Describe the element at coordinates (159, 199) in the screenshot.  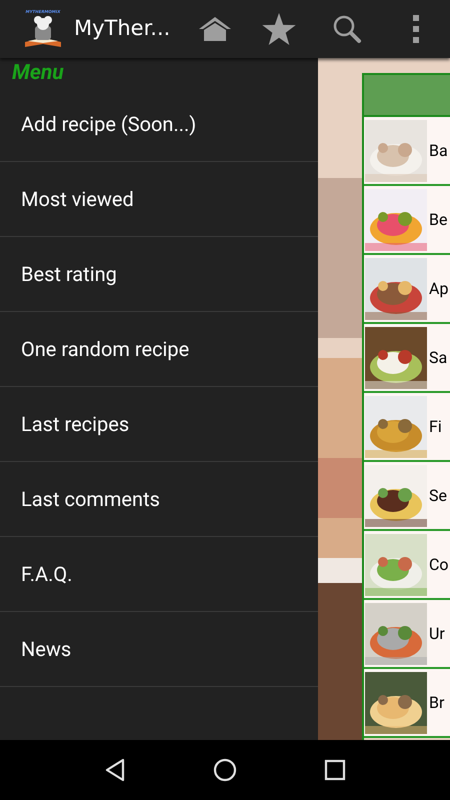
I see `menu-item: Most viewed` at that location.